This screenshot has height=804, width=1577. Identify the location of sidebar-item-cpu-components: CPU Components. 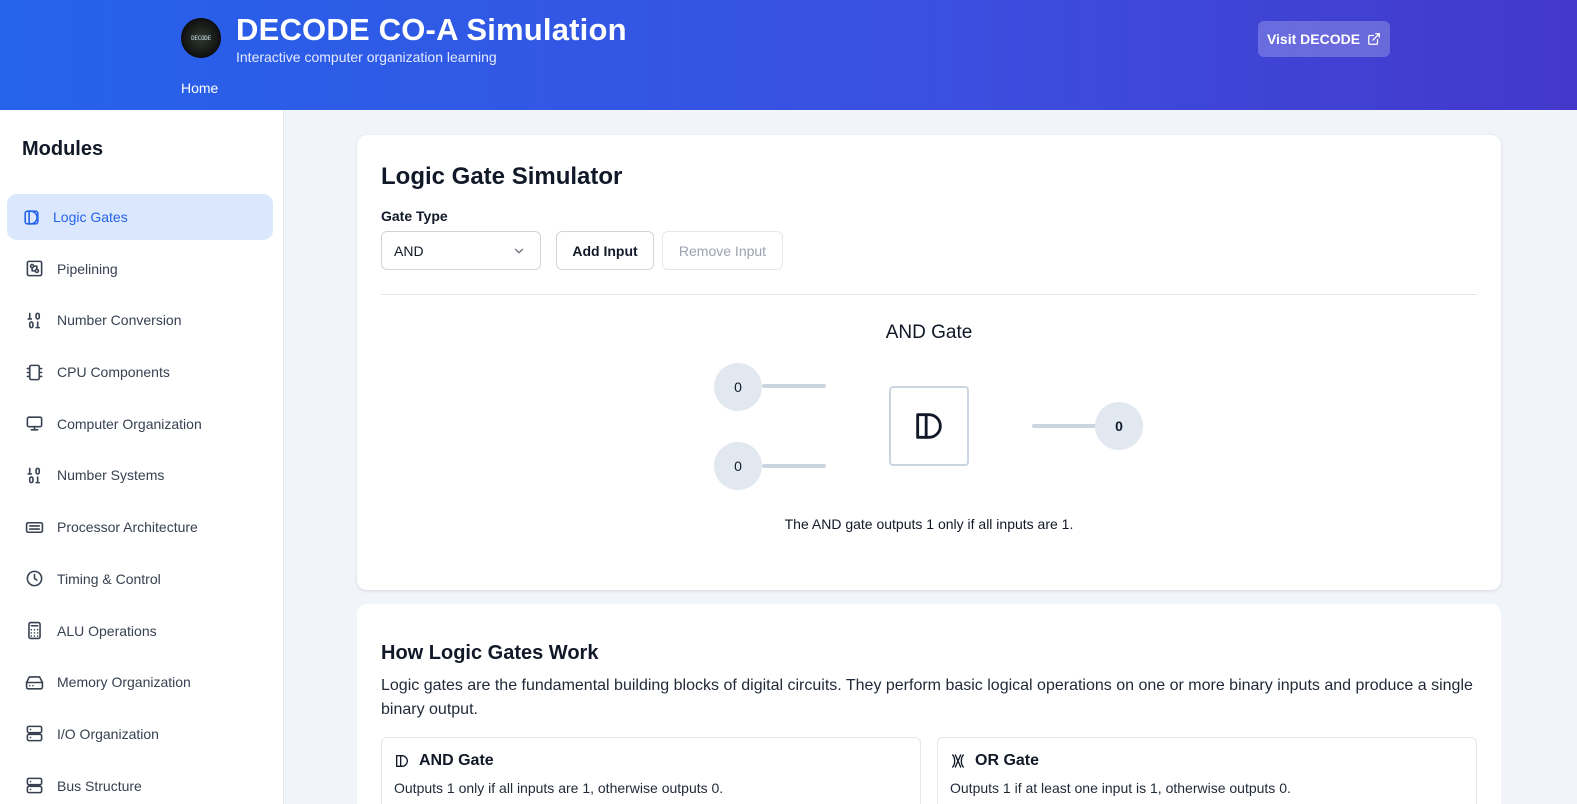
(142, 372).